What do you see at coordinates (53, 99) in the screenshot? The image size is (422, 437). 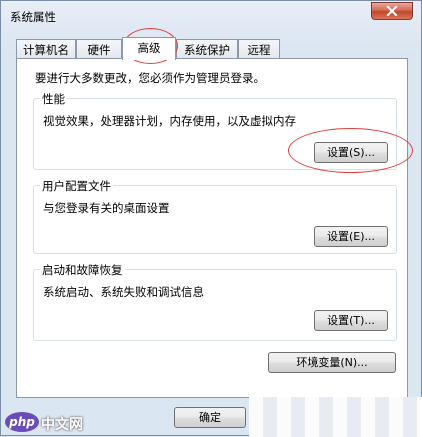 I see `performance-title: 性能` at bounding box center [53, 99].